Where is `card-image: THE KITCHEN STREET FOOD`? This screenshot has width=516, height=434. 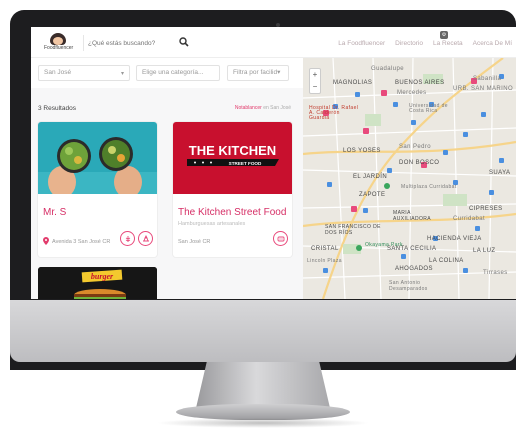 card-image: THE KITCHEN STREET FOOD is located at coordinates (232, 158).